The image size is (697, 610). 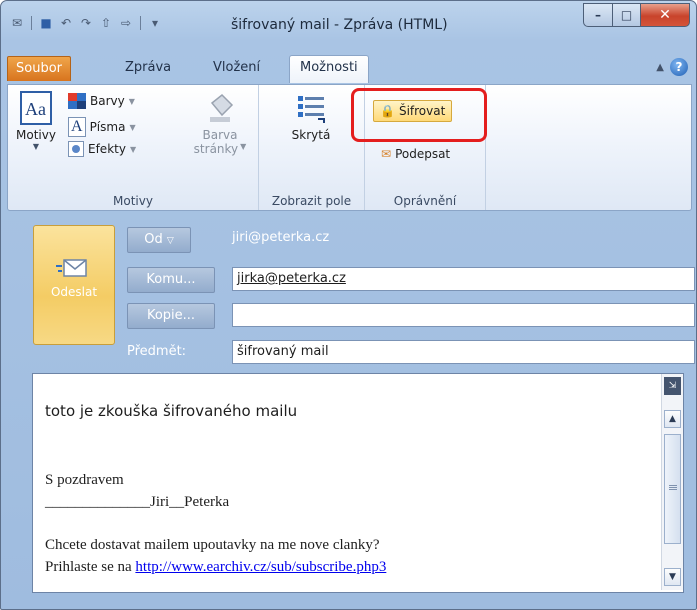 I want to click on cc-field, so click(x=463, y=315).